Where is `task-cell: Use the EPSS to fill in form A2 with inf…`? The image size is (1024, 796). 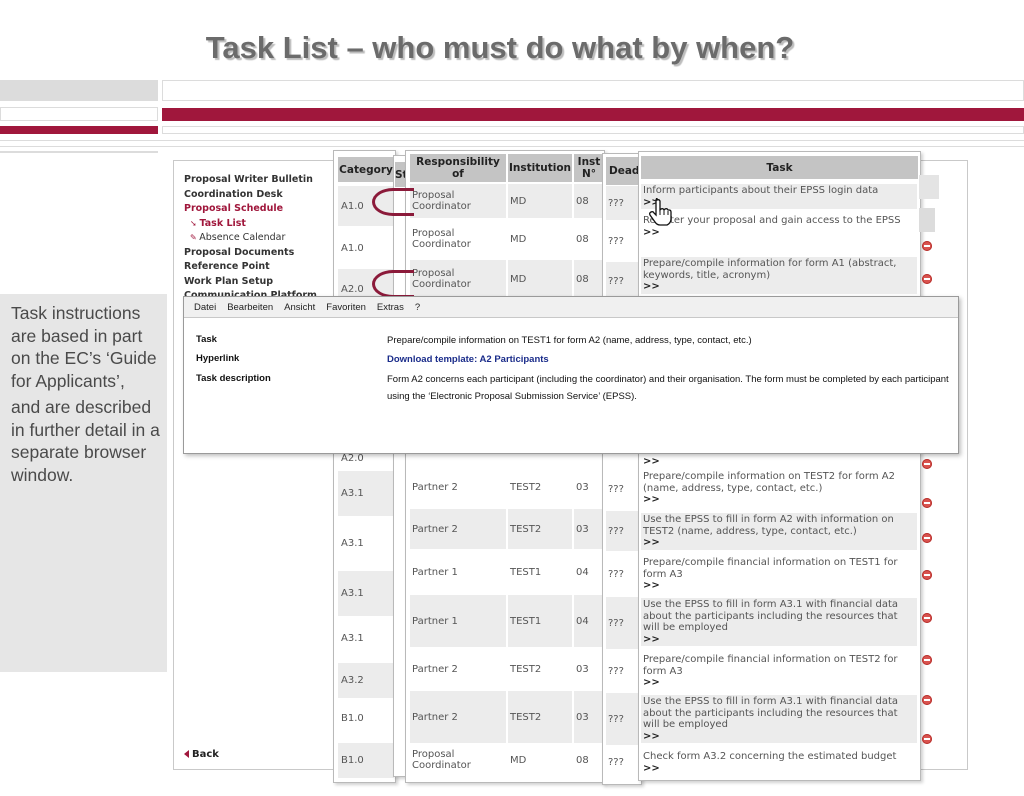
task-cell: Use the EPSS to fill in form A2 with inf… is located at coordinates (779, 531).